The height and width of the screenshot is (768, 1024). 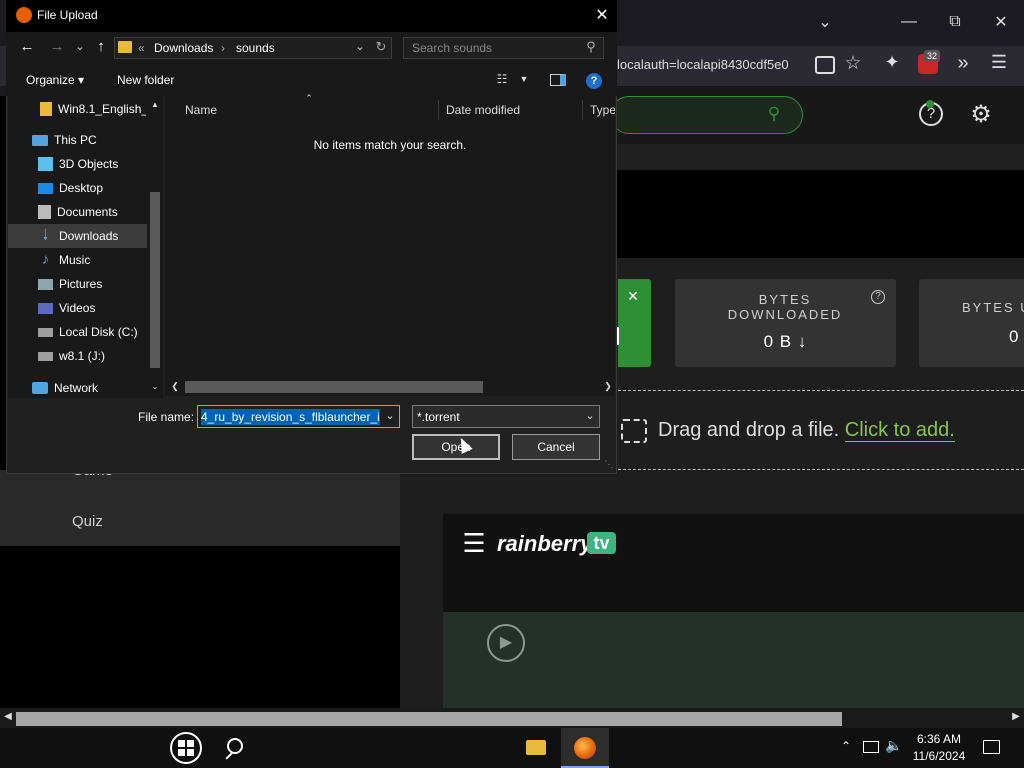 I want to click on bookmark-star-icon: ☆, so click(x=853, y=63).